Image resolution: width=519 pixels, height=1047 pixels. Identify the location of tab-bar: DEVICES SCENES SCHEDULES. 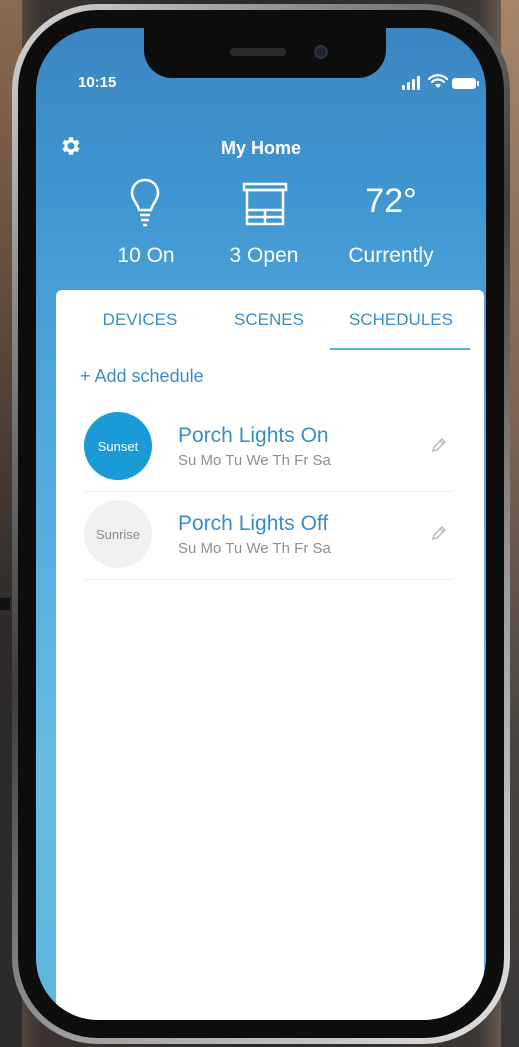
(270, 320).